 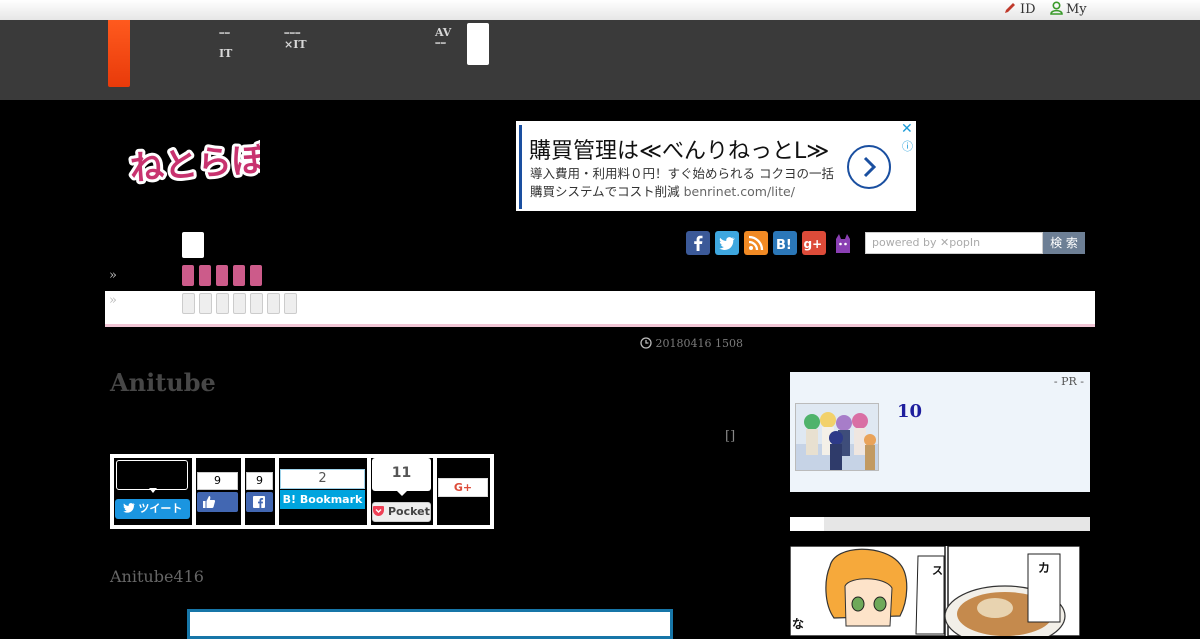 What do you see at coordinates (160, 508) in the screenshot?
I see `tweet-label: ツイート` at bounding box center [160, 508].